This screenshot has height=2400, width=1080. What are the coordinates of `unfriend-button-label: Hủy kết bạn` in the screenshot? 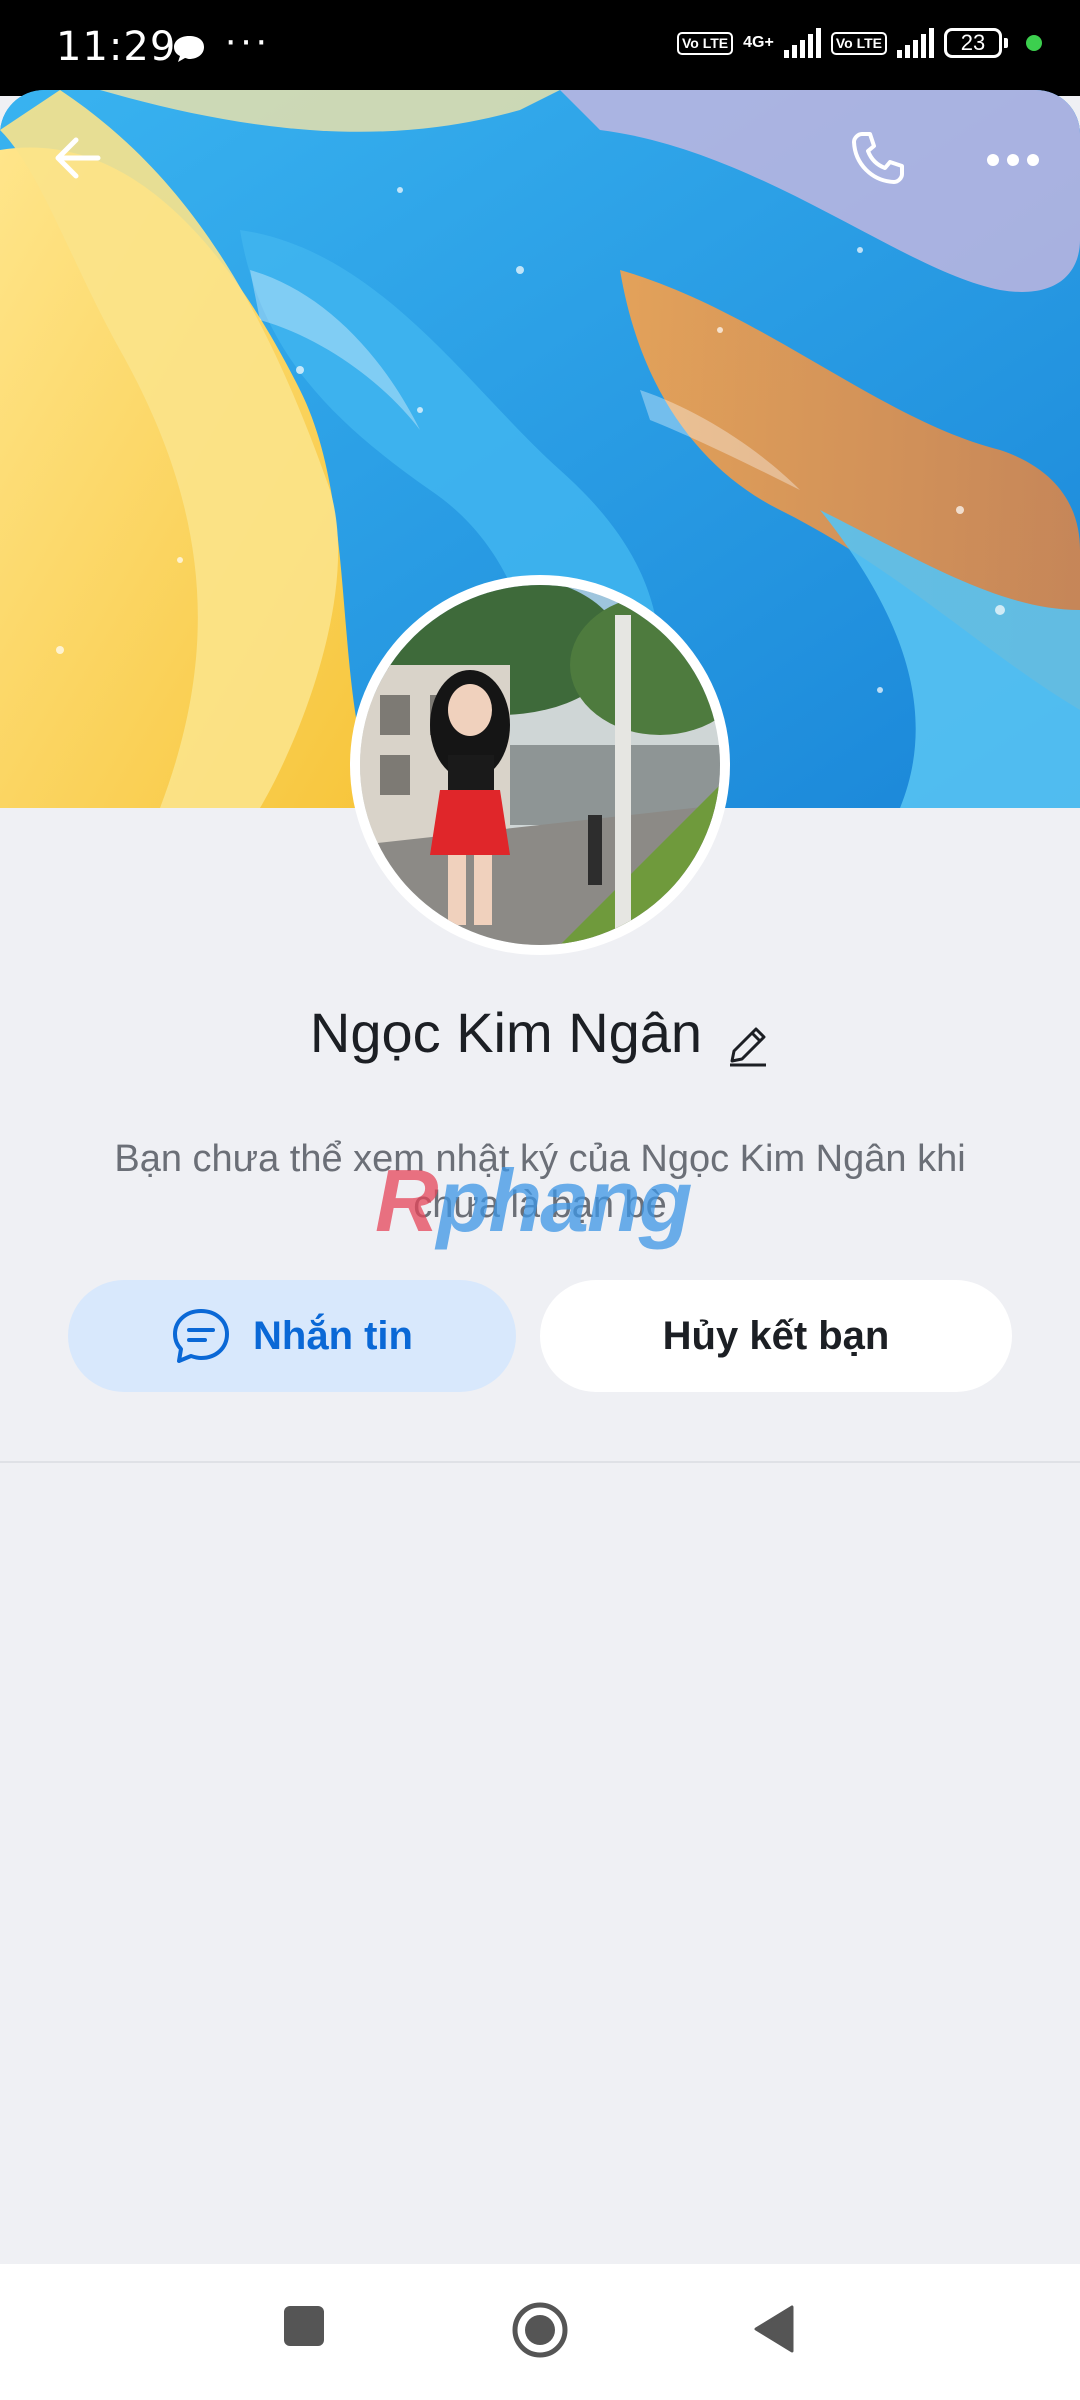 It's located at (776, 1335).